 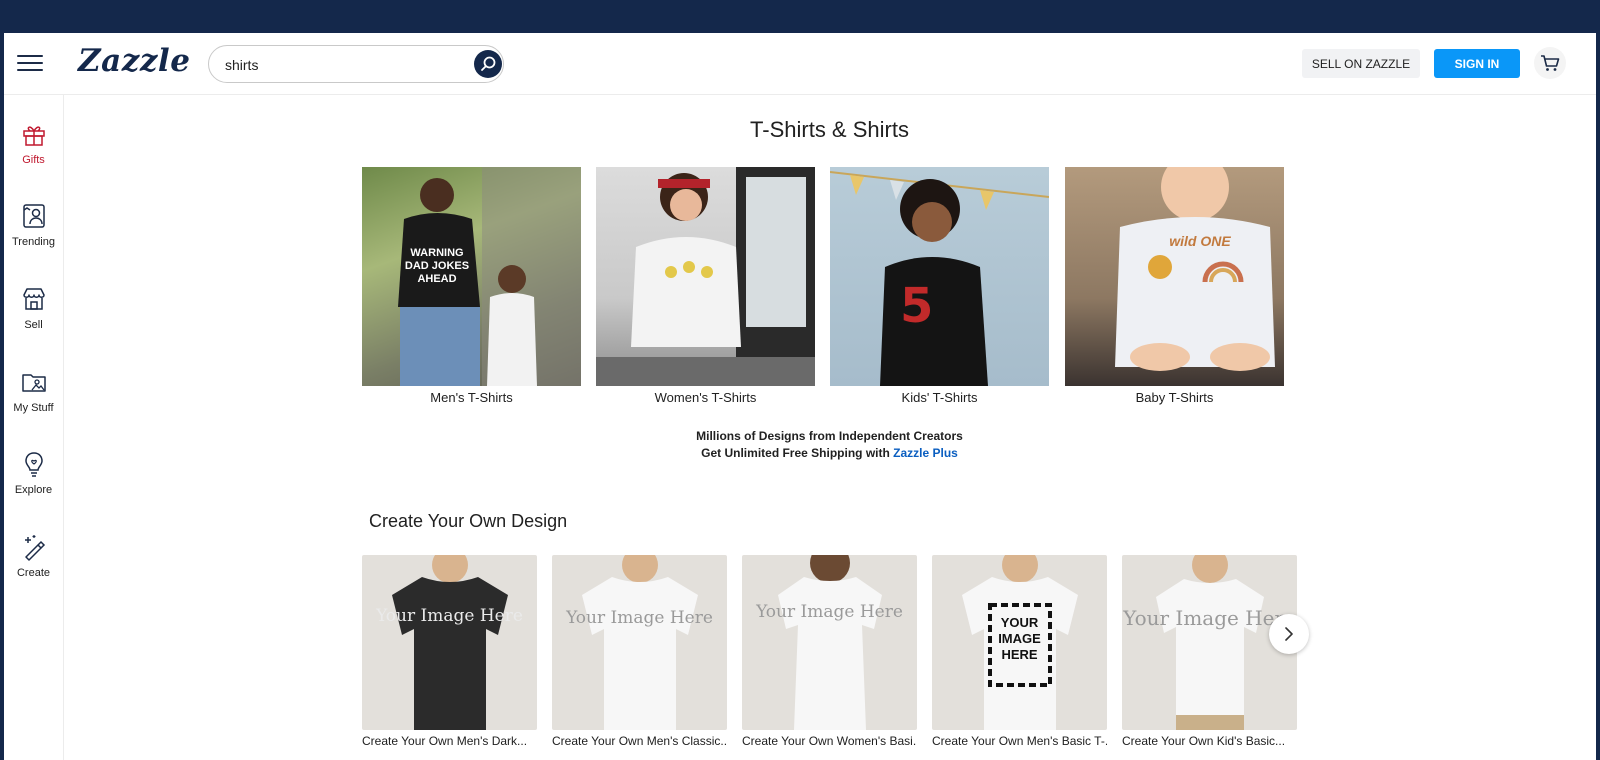 I want to click on hamburger-menu-icon, so click(x=30, y=64).